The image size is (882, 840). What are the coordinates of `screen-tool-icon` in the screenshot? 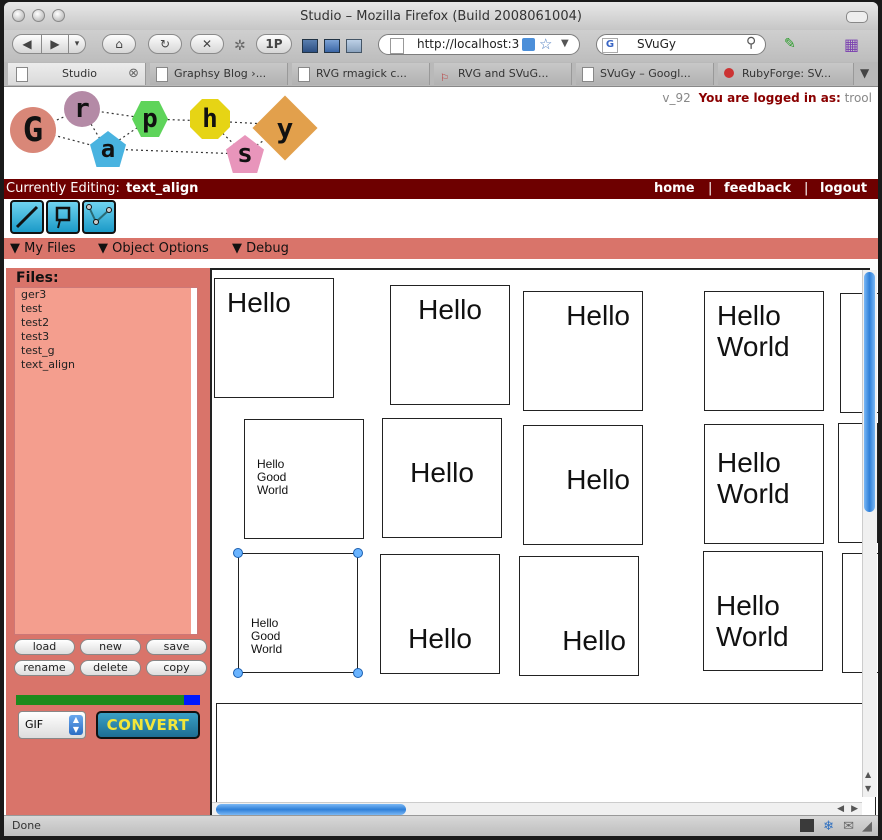 It's located at (332, 46).